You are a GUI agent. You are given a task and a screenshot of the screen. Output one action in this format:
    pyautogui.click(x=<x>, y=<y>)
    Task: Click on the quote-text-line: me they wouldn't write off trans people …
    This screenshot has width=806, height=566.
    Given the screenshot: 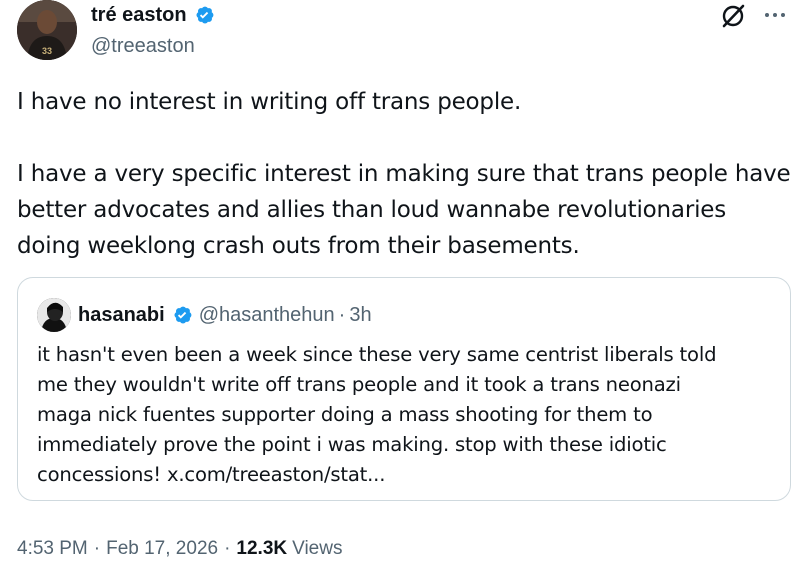 What is the action you would take?
    pyautogui.click(x=359, y=384)
    